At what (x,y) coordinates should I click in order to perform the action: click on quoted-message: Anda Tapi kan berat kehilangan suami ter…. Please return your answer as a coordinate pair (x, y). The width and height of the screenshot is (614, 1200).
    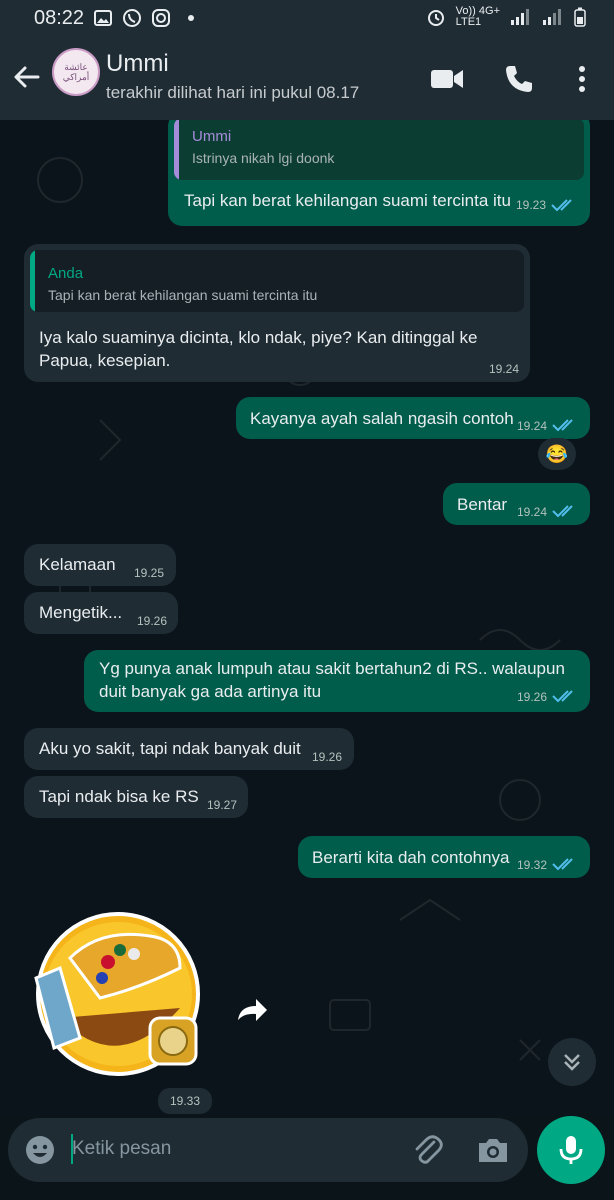
    Looking at the image, I should click on (277, 281).